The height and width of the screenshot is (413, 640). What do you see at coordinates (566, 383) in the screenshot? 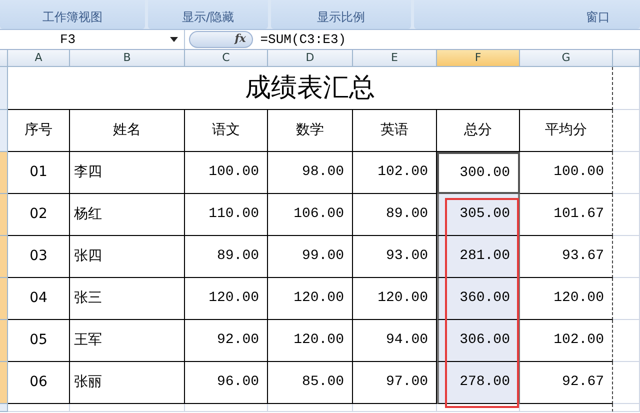
I see `table-cell: 92.67` at bounding box center [566, 383].